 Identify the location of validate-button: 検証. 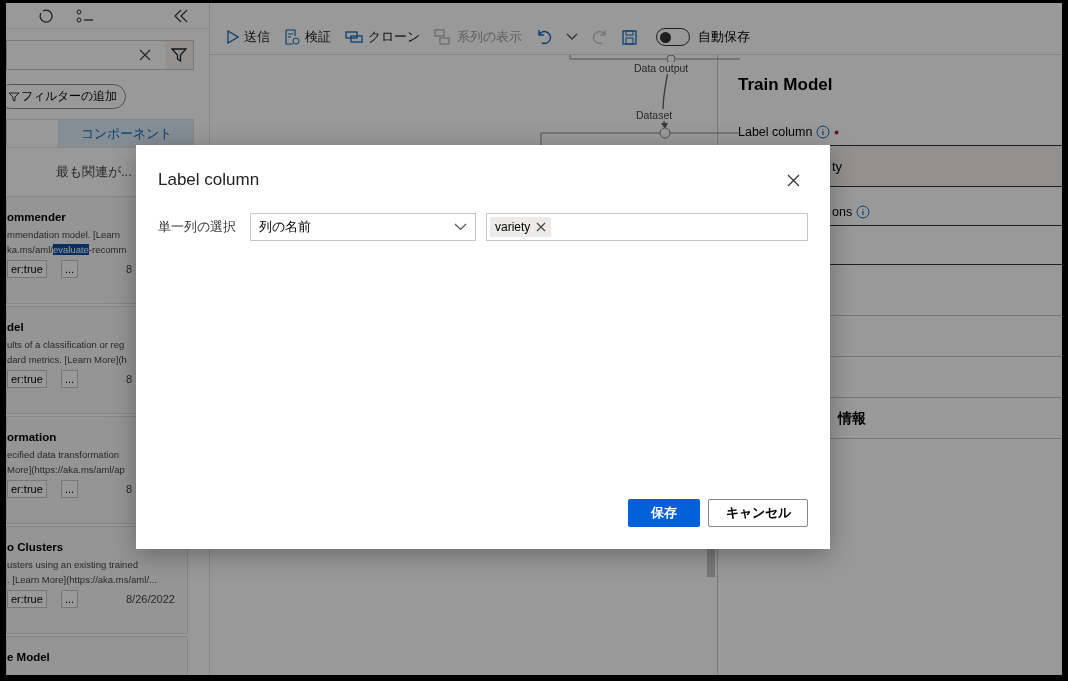
(307, 37).